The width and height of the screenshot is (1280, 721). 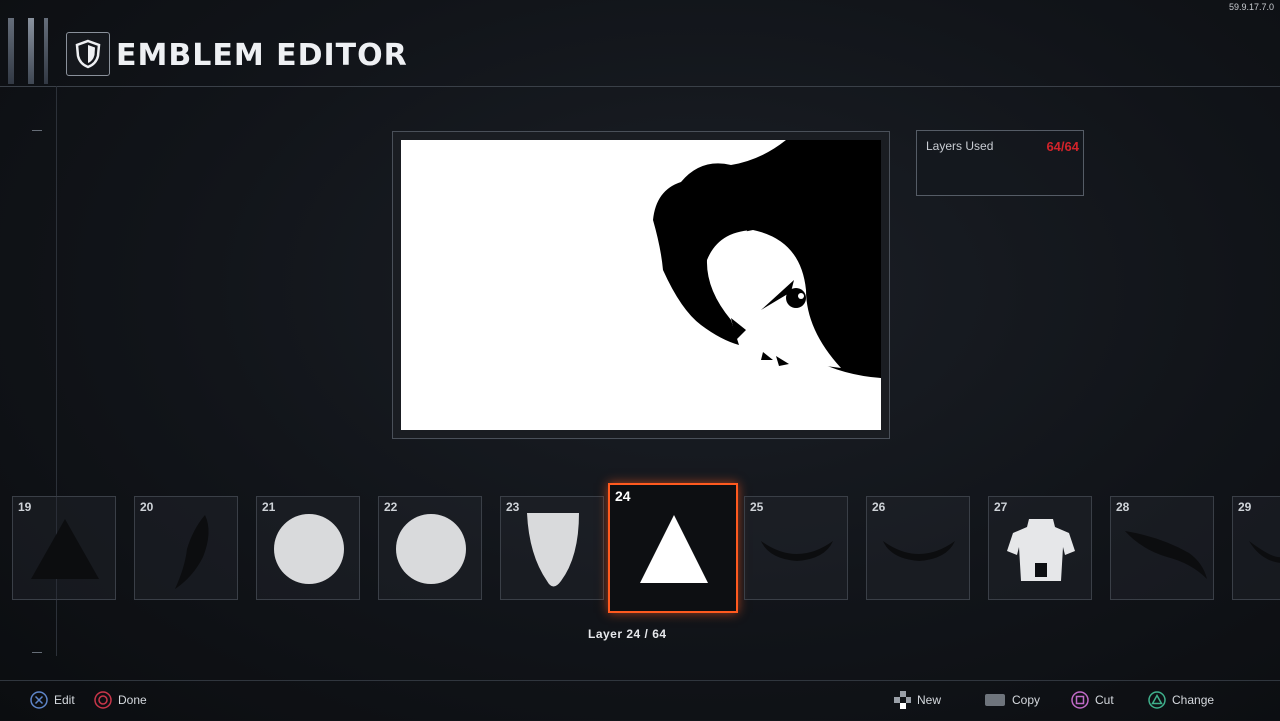 What do you see at coordinates (902, 700) in the screenshot?
I see `dpad-icon` at bounding box center [902, 700].